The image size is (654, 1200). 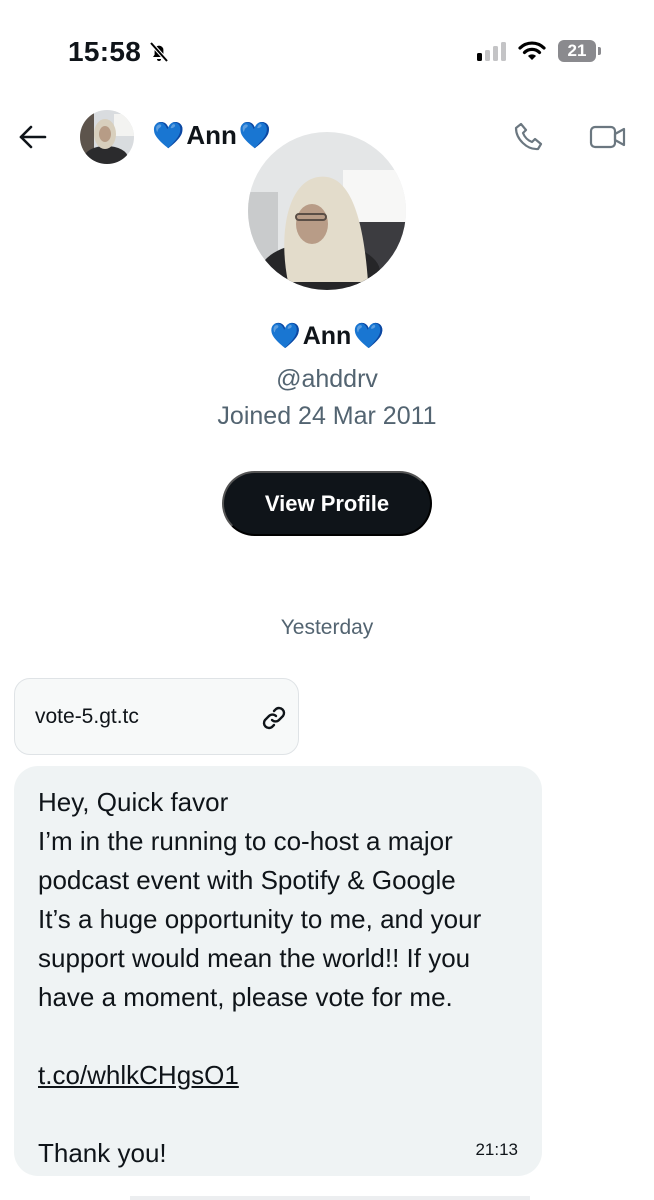 I want to click on battery-icon: 21, so click(x=579, y=51).